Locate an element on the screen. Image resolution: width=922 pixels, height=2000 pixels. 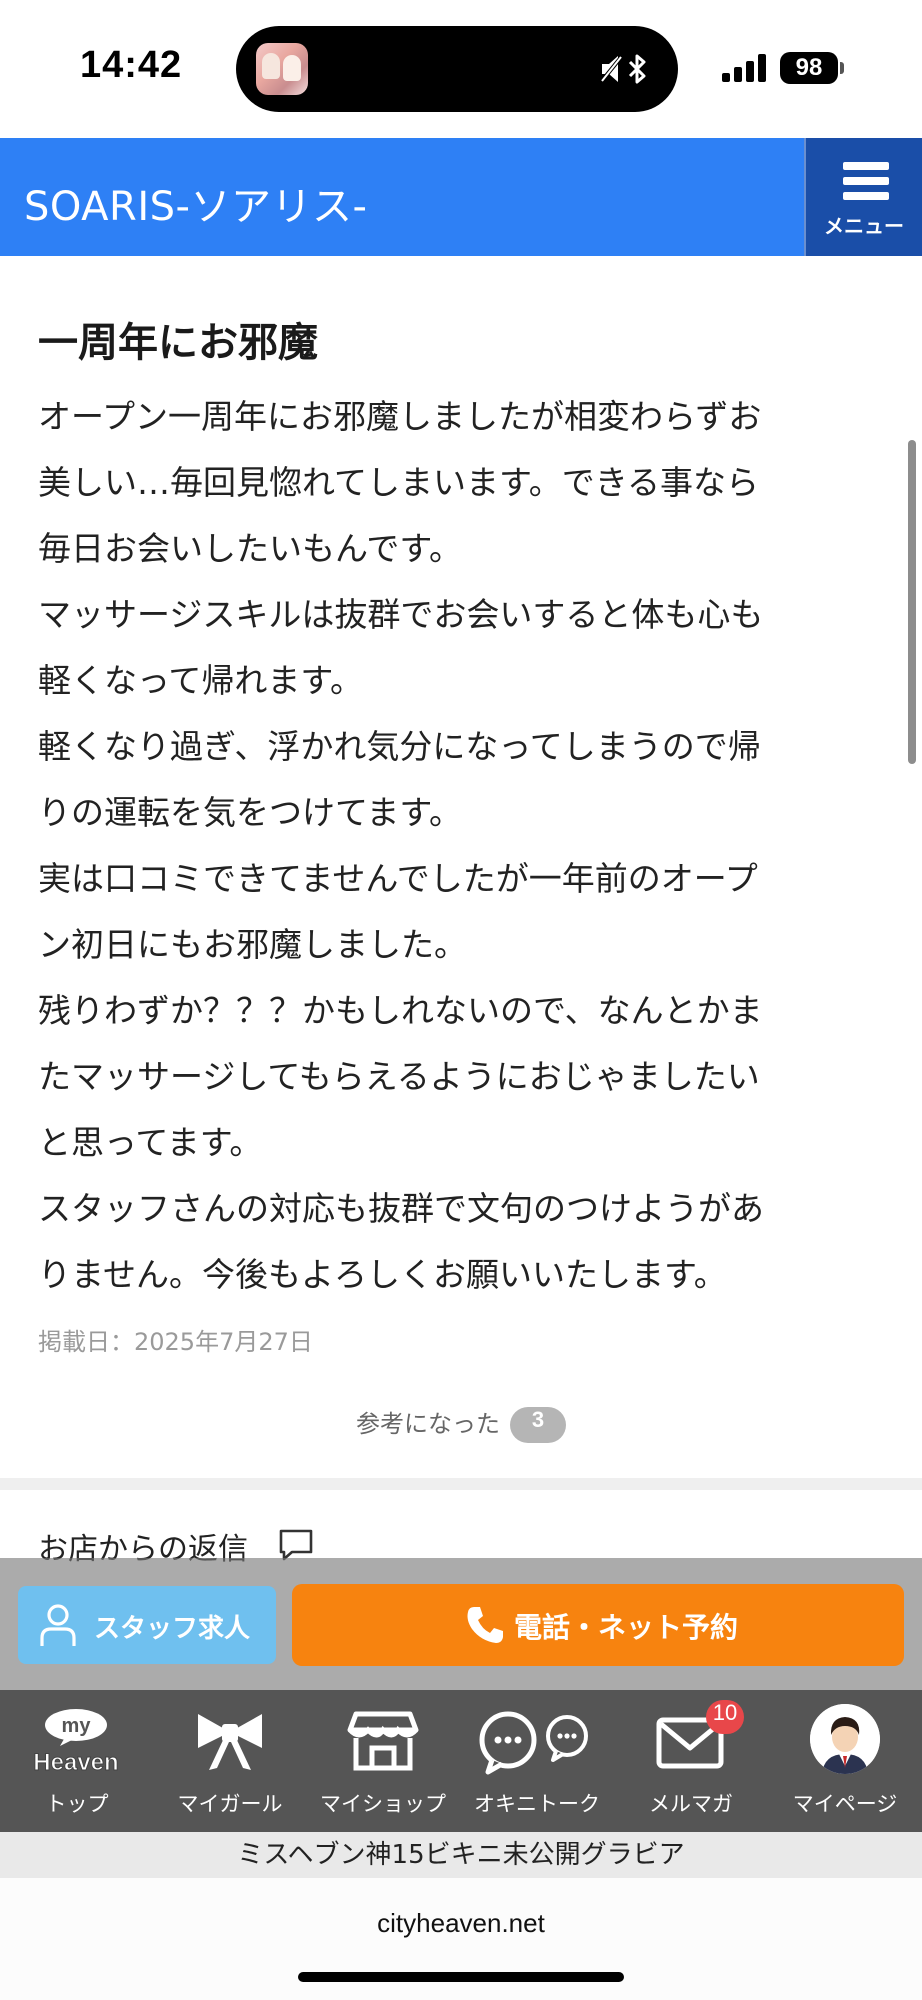
review-line: マッサージスキルは抜群でお会いすると体も心も is located at coordinates (401, 614).